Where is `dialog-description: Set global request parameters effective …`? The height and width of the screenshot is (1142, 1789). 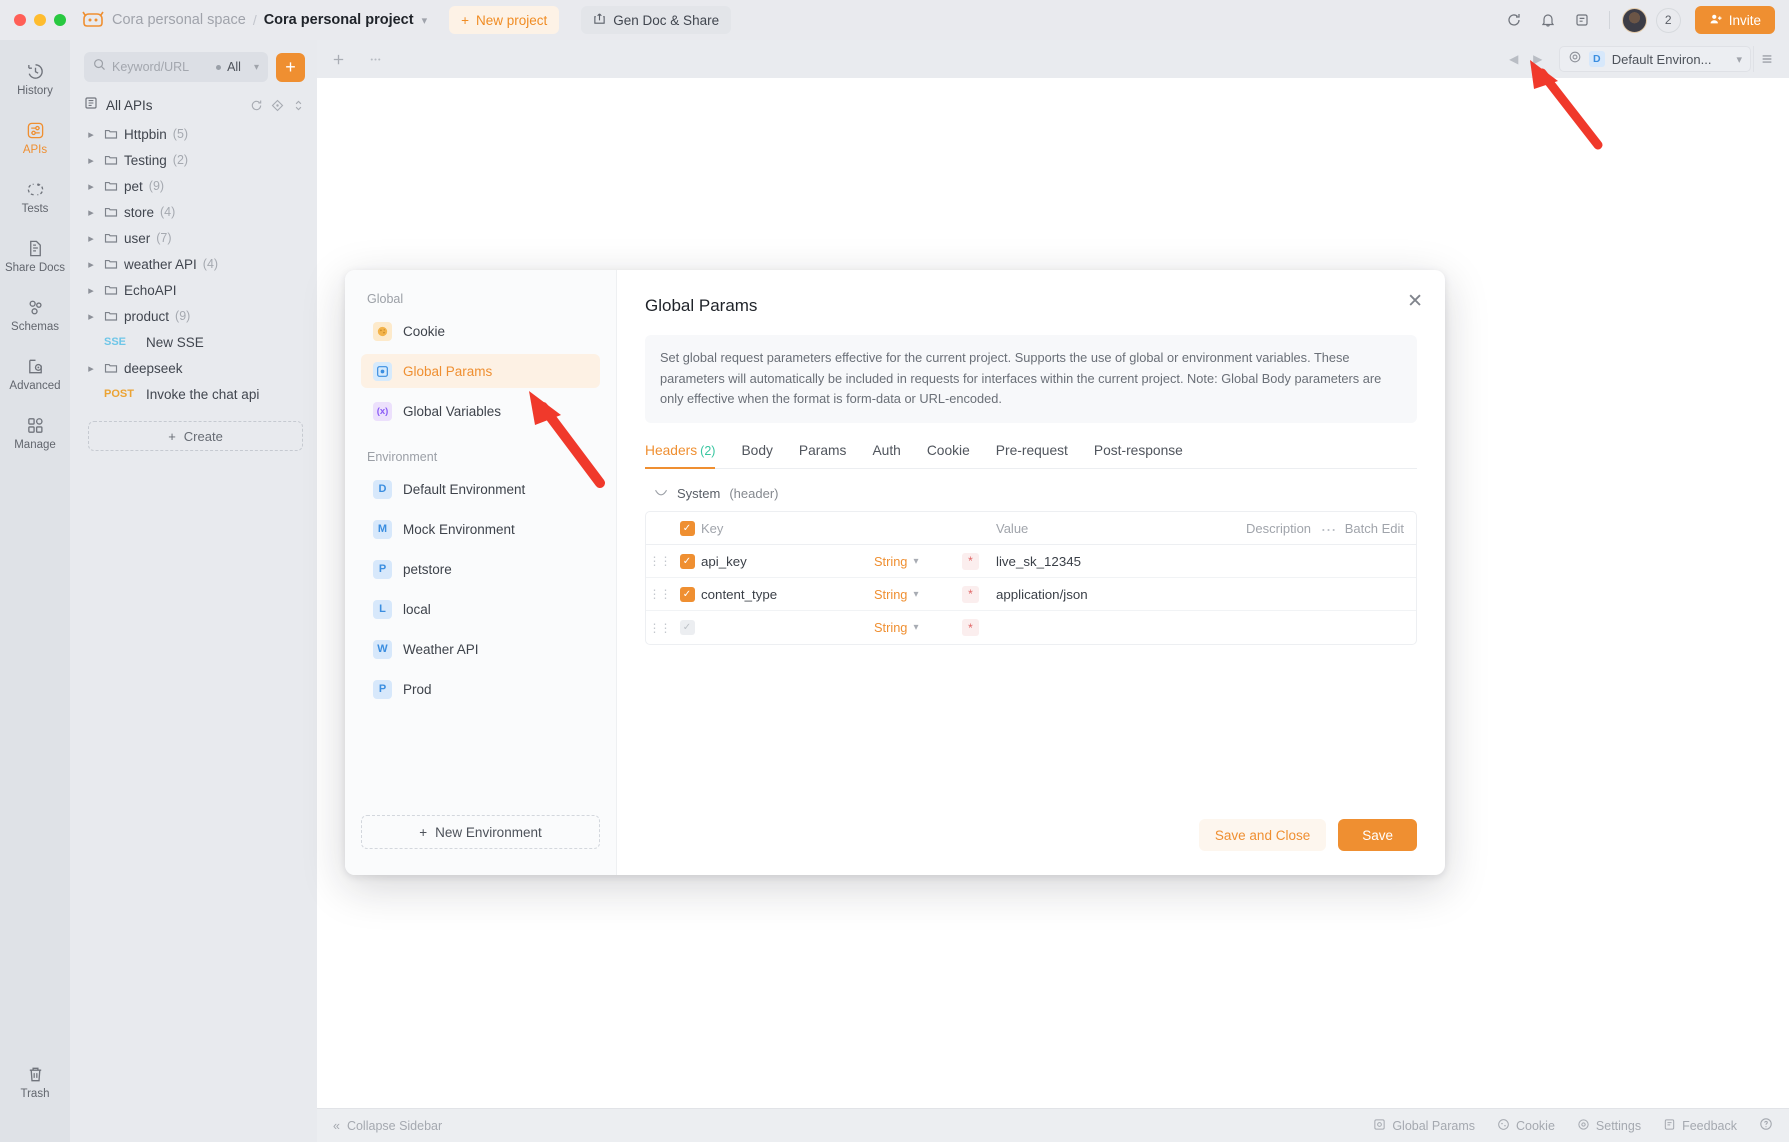
dialog-description: Set global request parameters effective … is located at coordinates (1031, 379).